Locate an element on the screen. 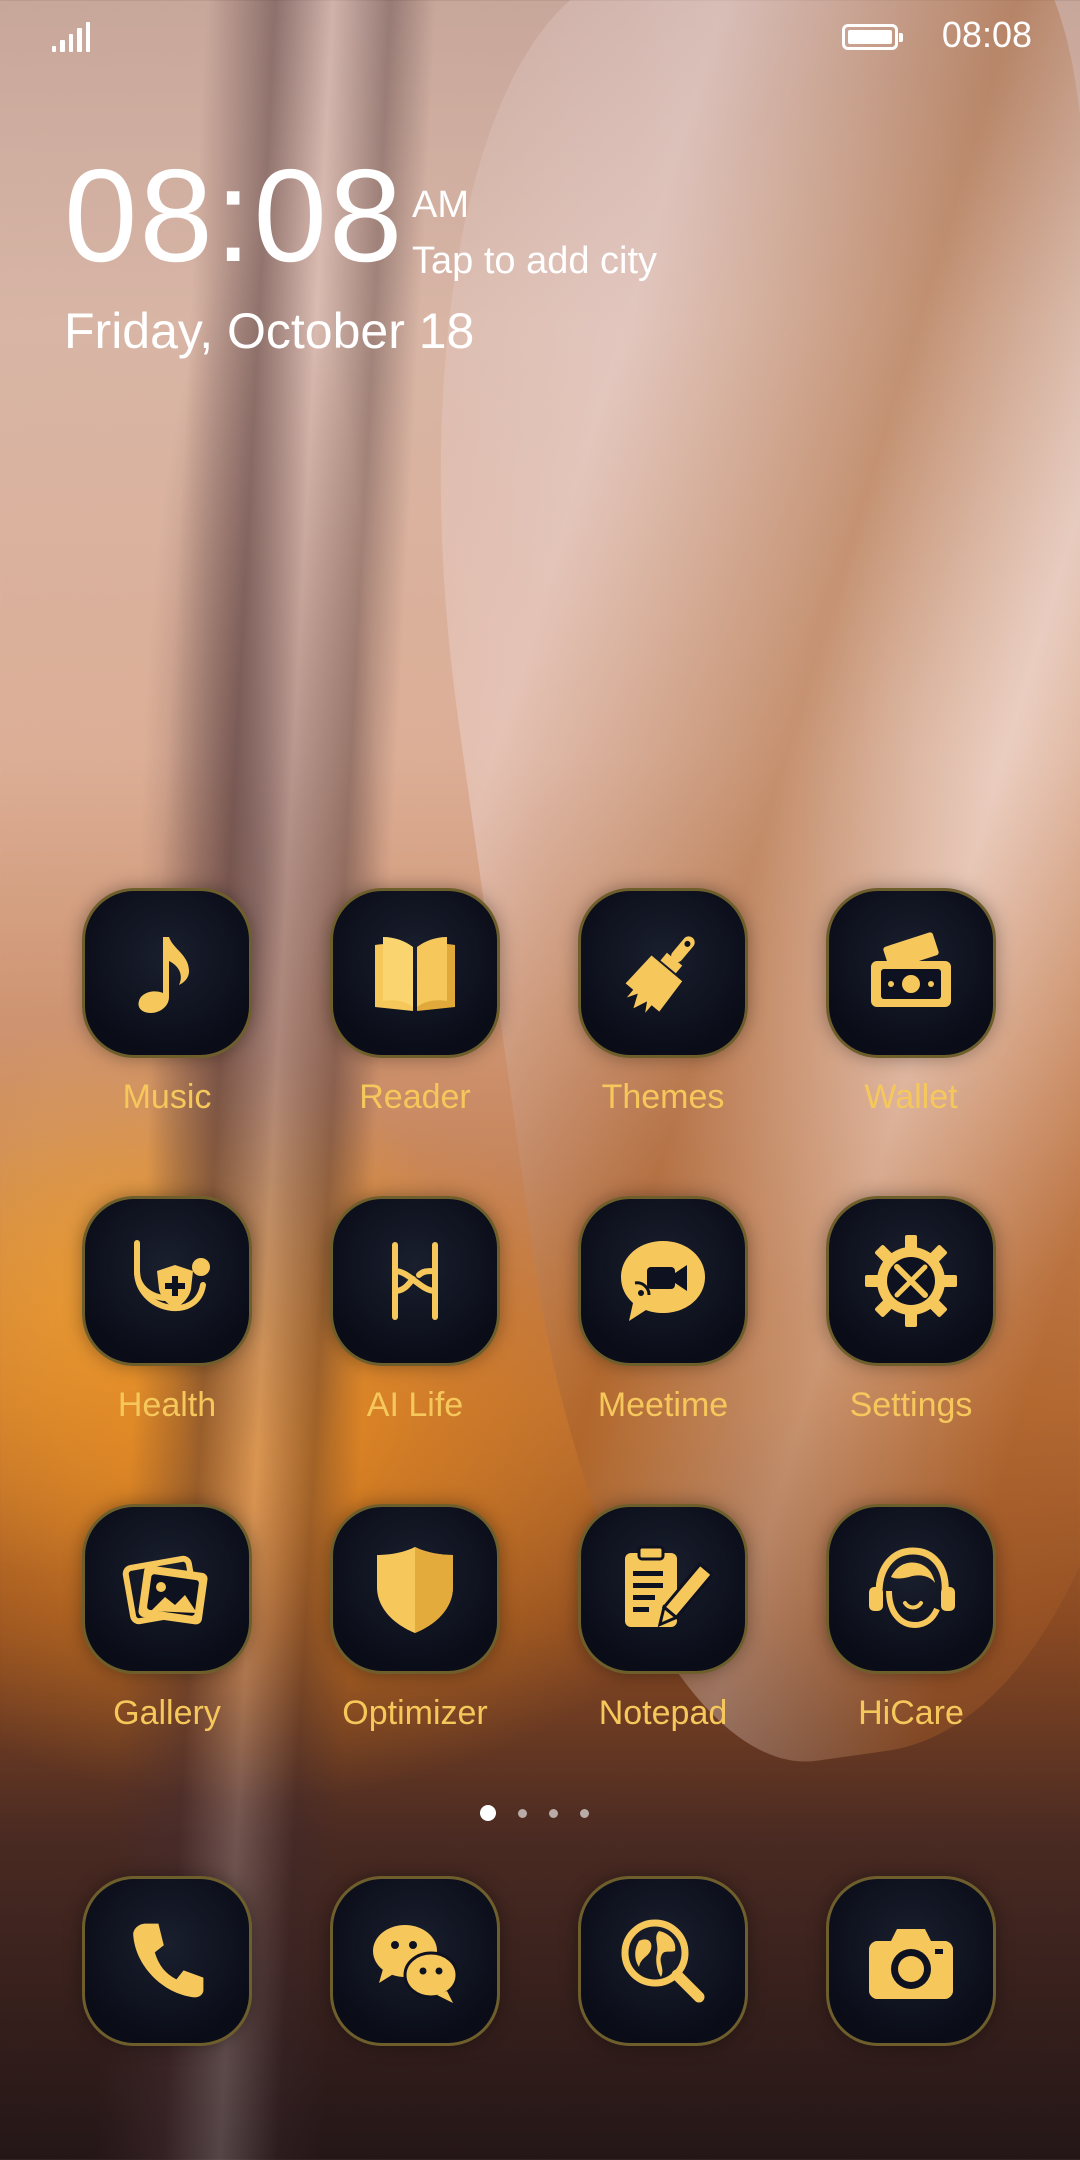 The width and height of the screenshot is (1080, 2160). book-icon is located at coordinates (415, 974).